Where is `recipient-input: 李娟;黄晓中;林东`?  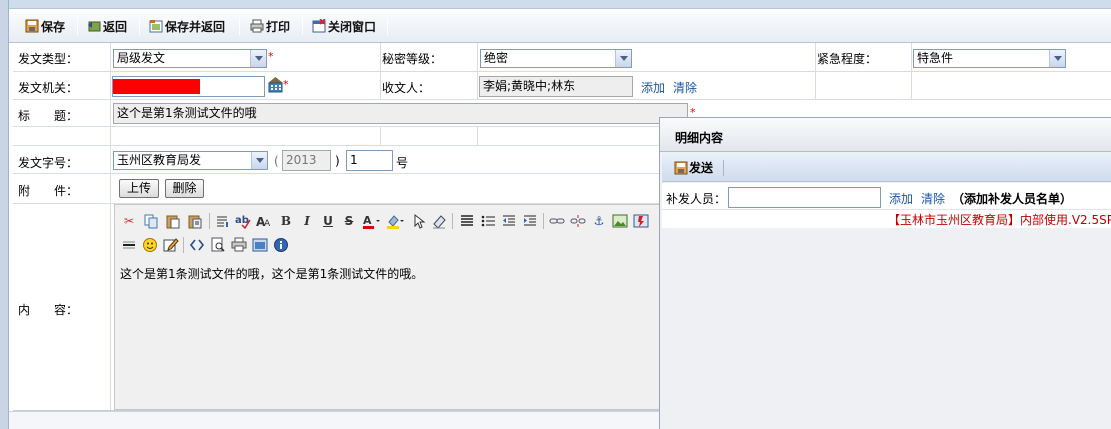 recipient-input: 李娟;黄晓中;林东 is located at coordinates (556, 86).